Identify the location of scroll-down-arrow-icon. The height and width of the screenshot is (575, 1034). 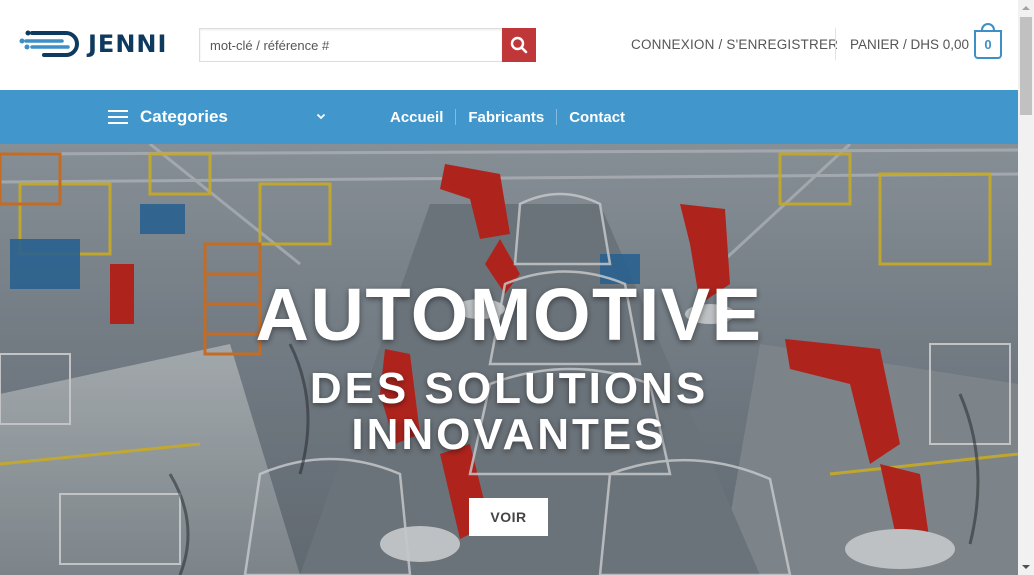
(1026, 567).